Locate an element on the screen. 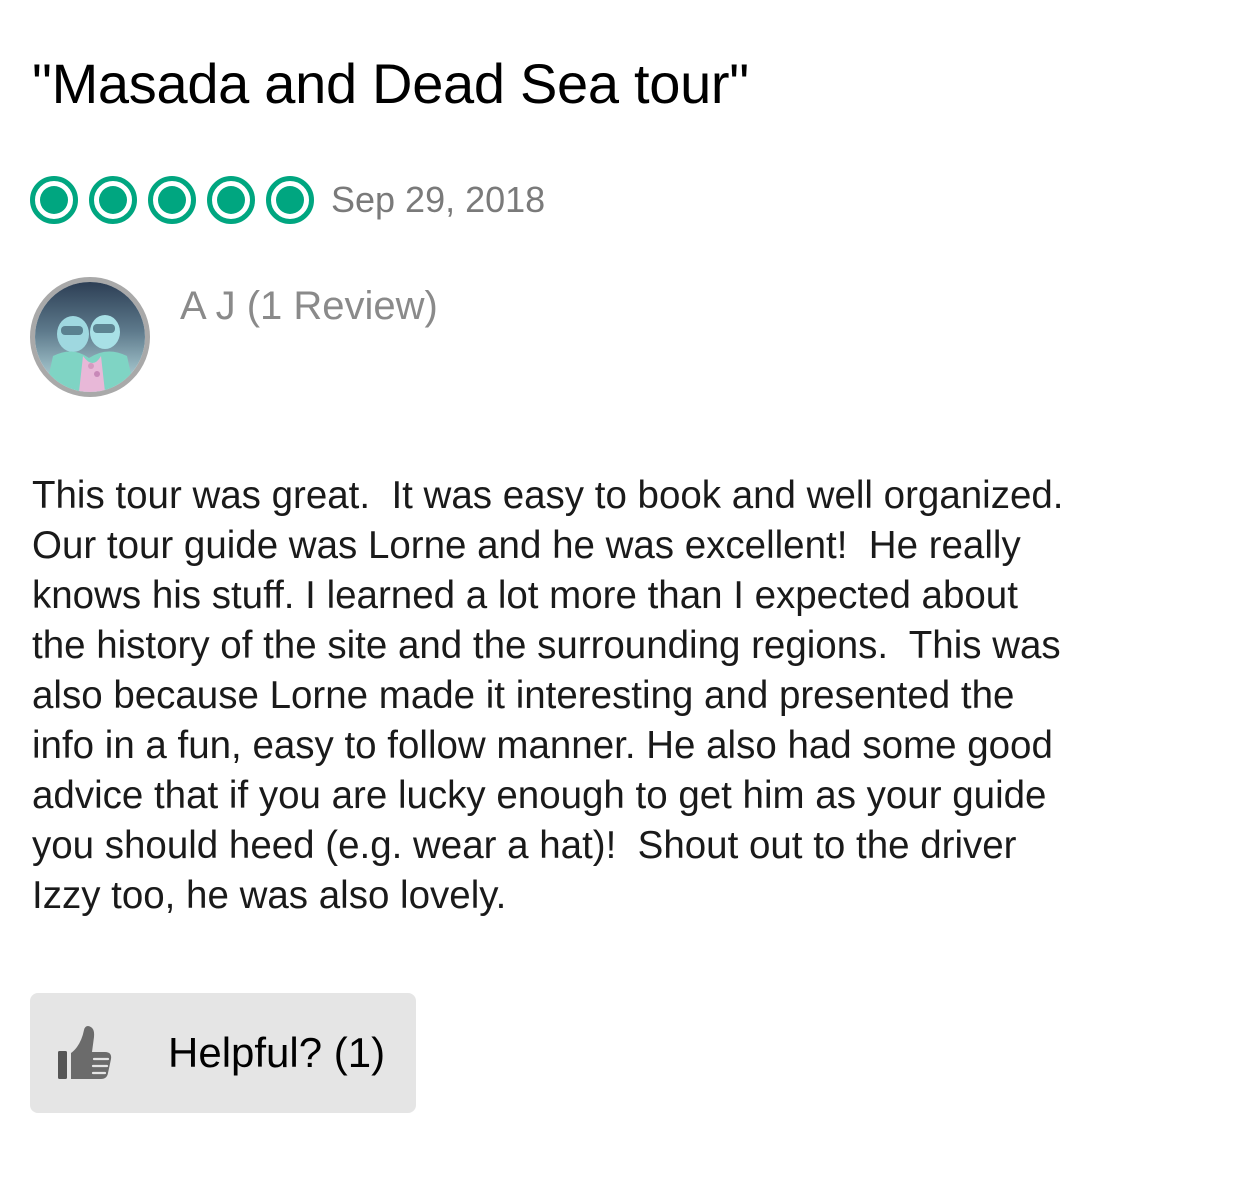  reviewer-name: A J (1 Review) is located at coordinates (309, 306).